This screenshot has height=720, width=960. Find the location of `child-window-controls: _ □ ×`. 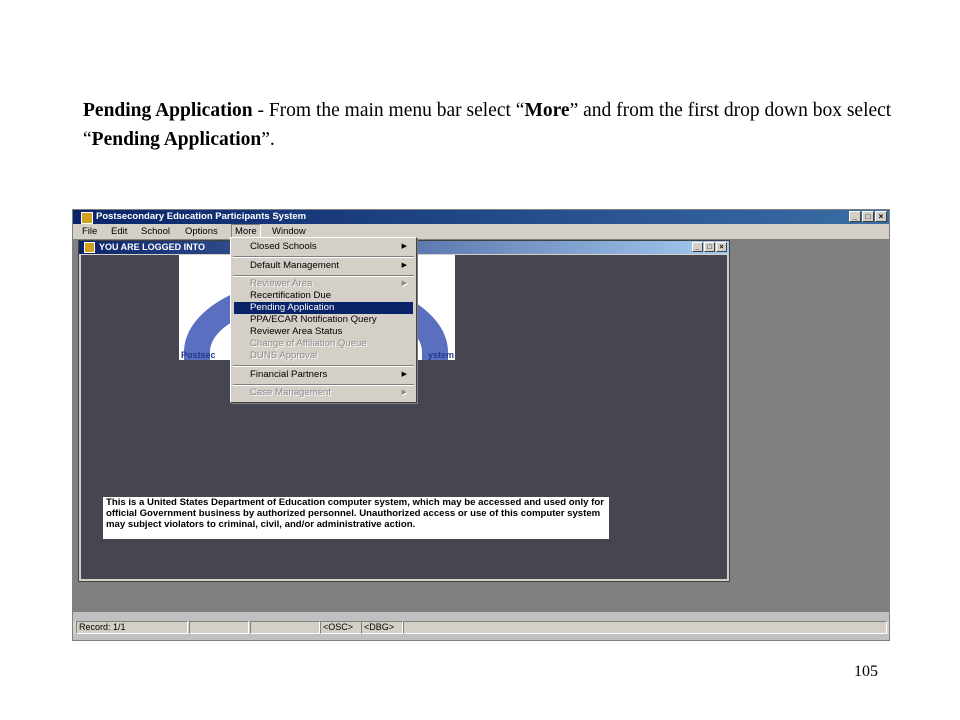

child-window-controls: _ □ × is located at coordinates (709, 247).